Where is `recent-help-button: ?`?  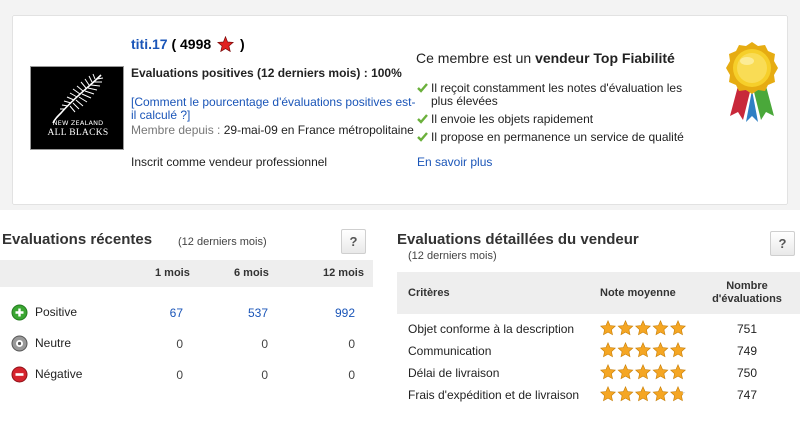
recent-help-button: ? is located at coordinates (353, 241).